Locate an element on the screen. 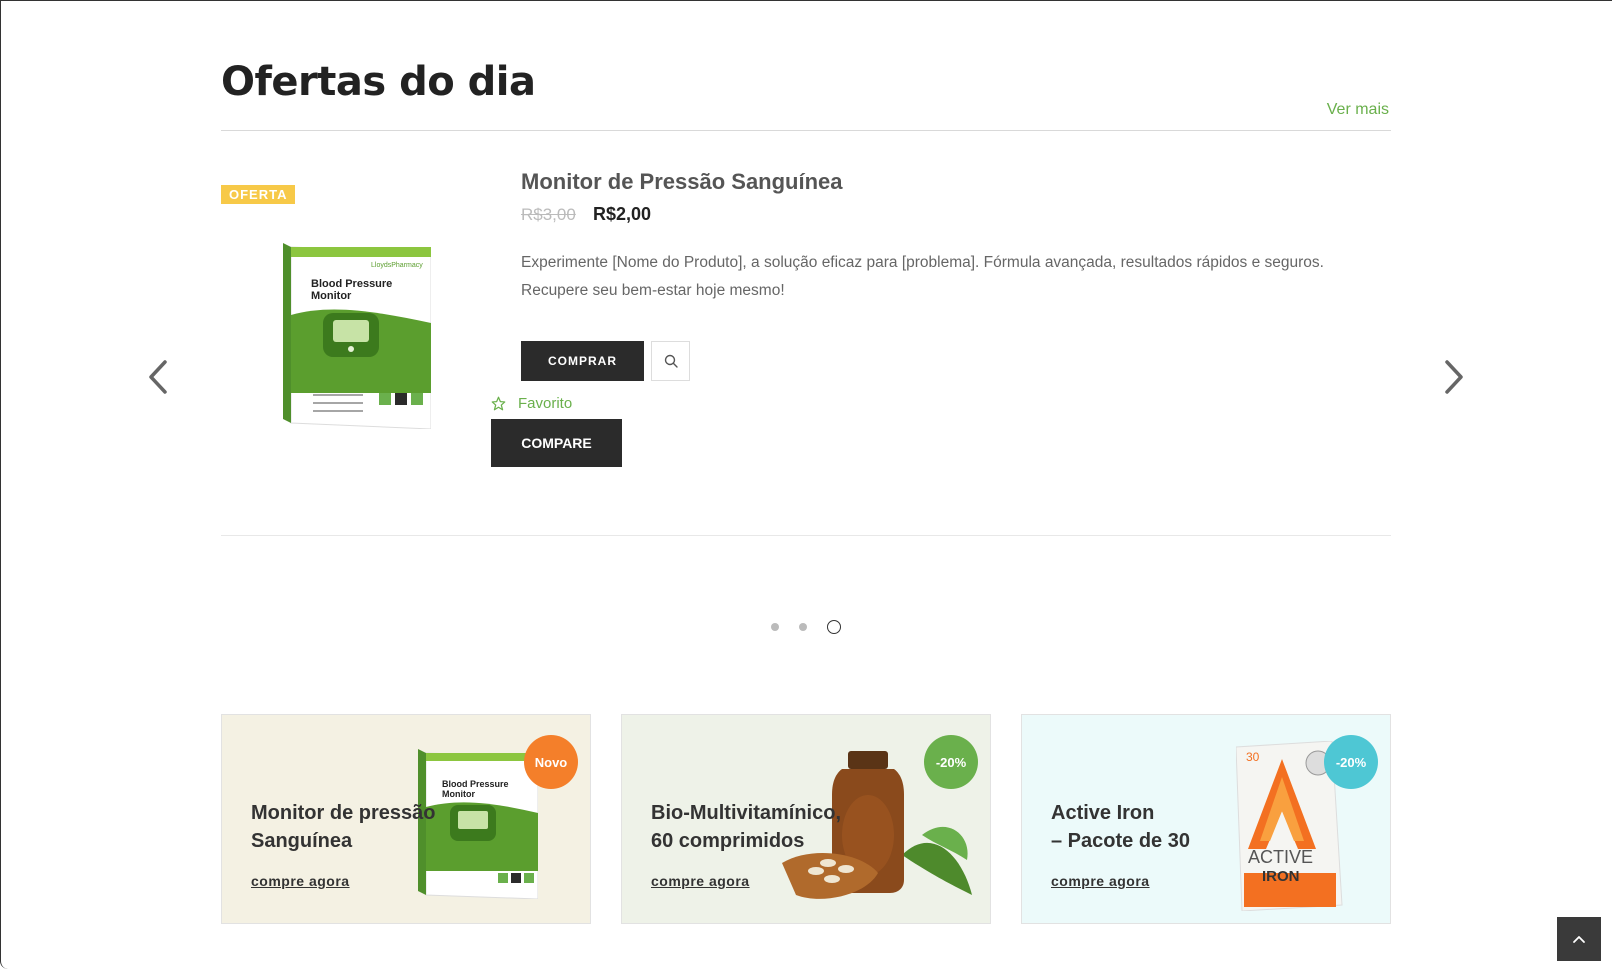 The width and height of the screenshot is (1612, 969). card-title: Active Iron – Pacote de 30 is located at coordinates (1120, 827).